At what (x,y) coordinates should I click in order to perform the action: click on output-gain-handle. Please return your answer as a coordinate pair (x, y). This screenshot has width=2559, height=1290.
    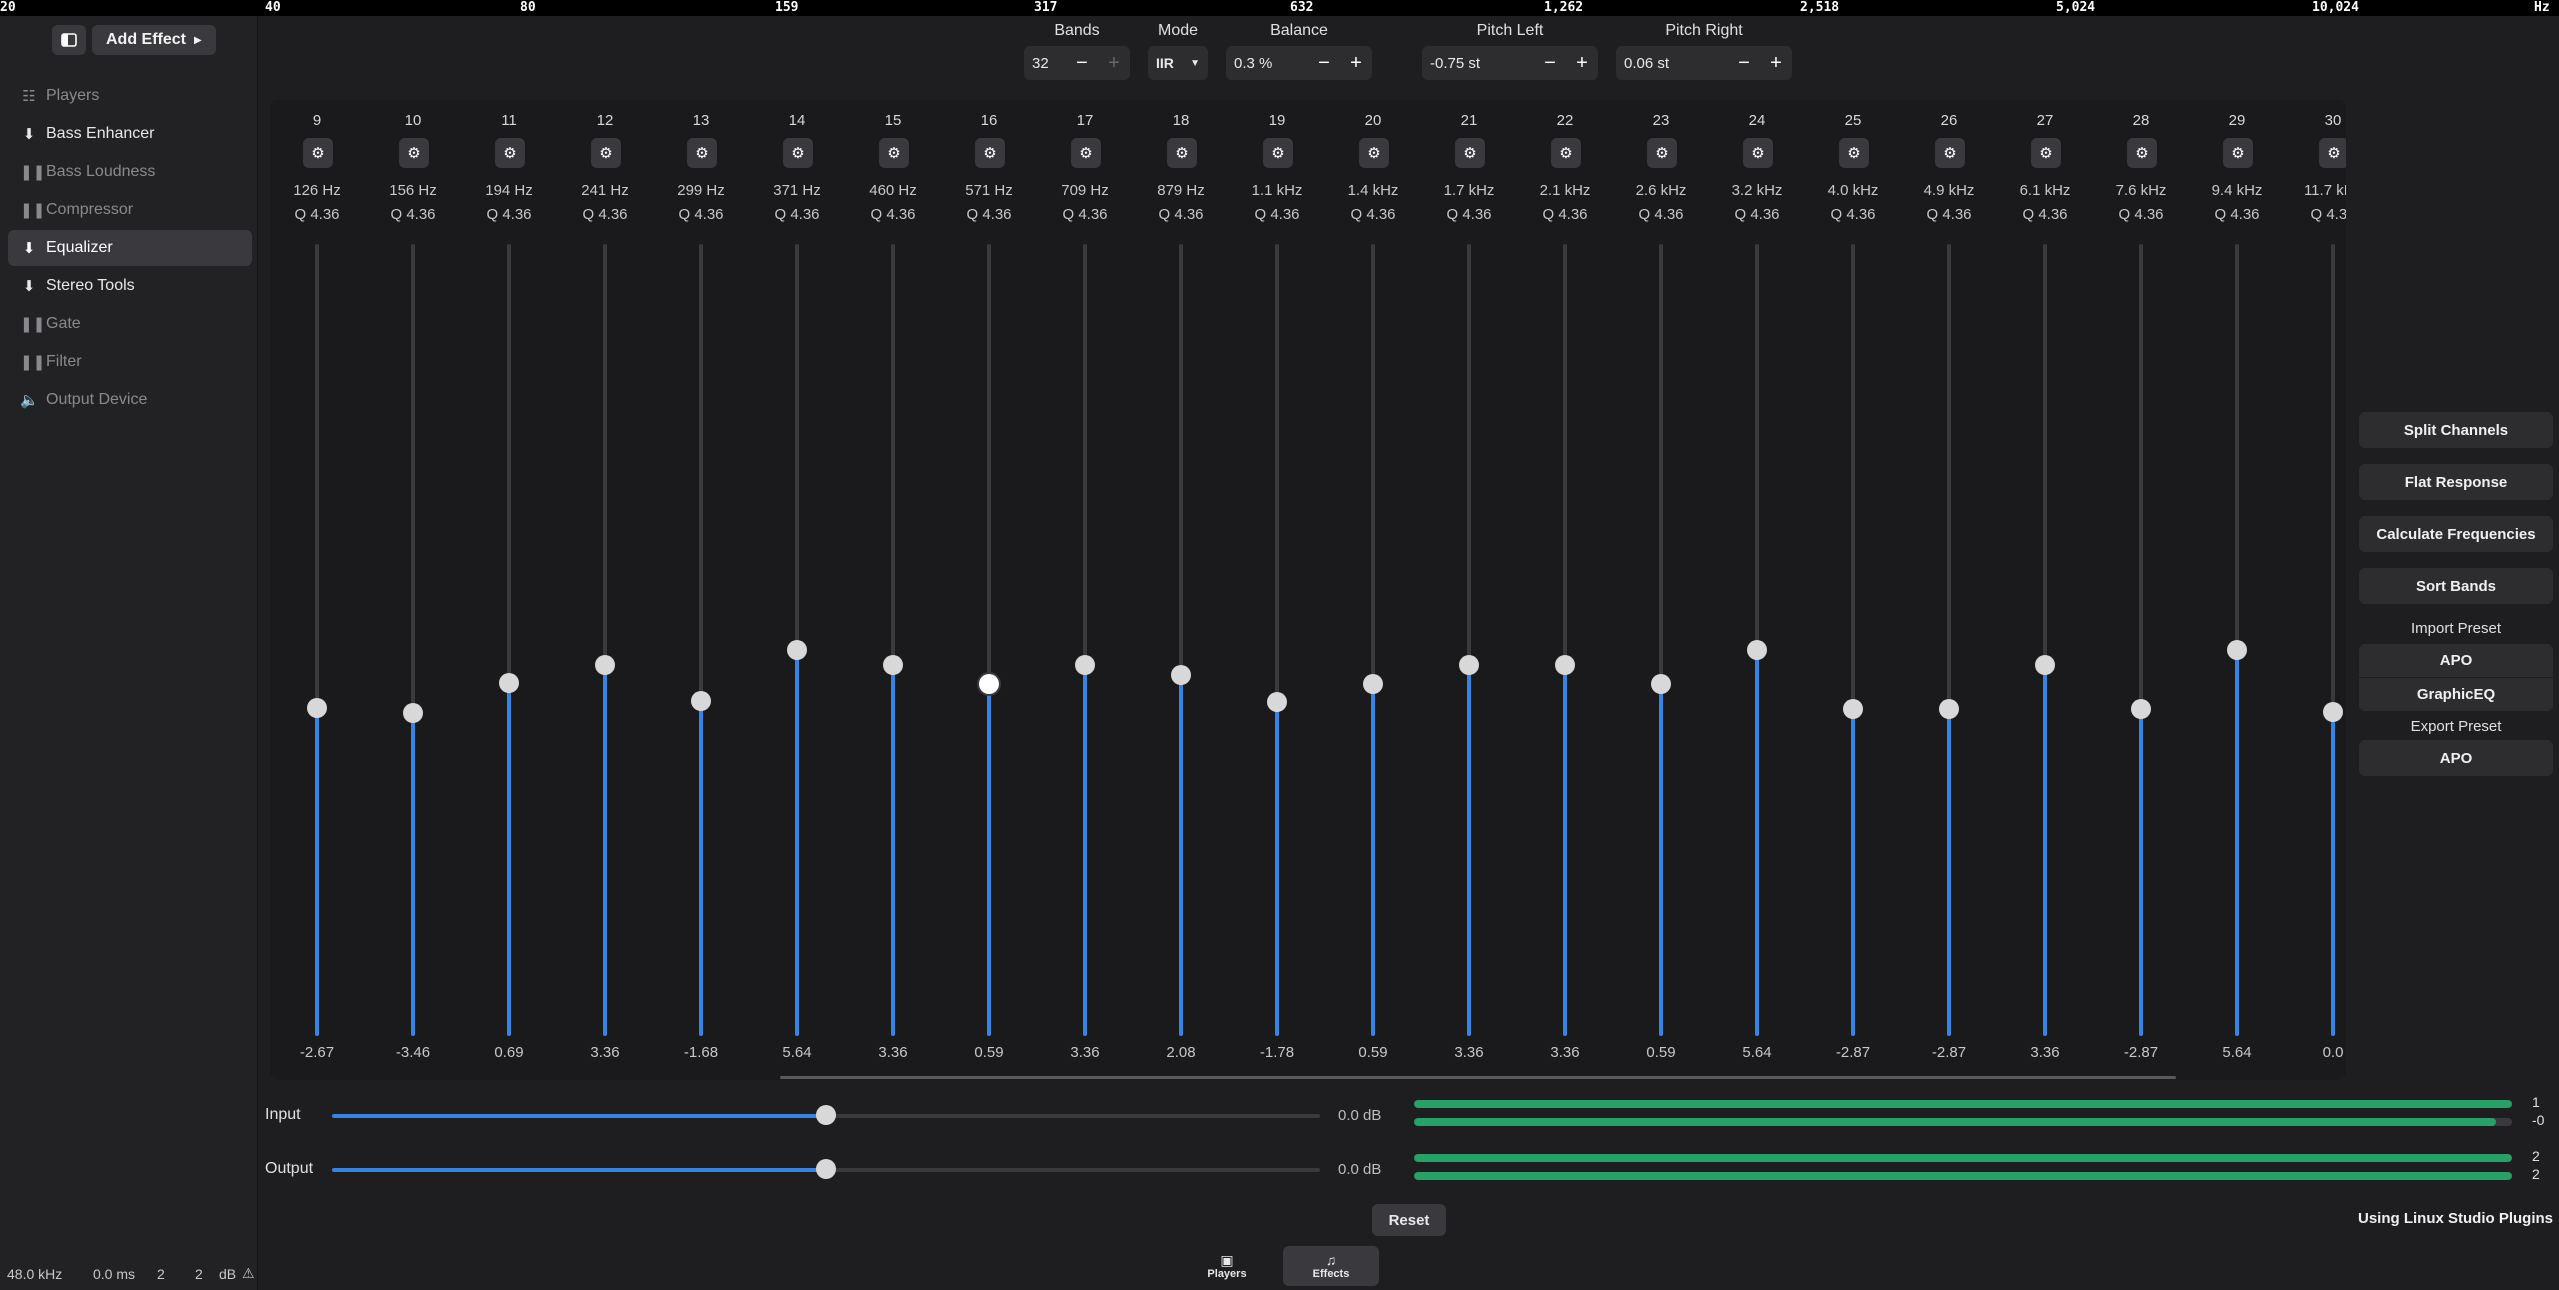
    Looking at the image, I should click on (826, 1169).